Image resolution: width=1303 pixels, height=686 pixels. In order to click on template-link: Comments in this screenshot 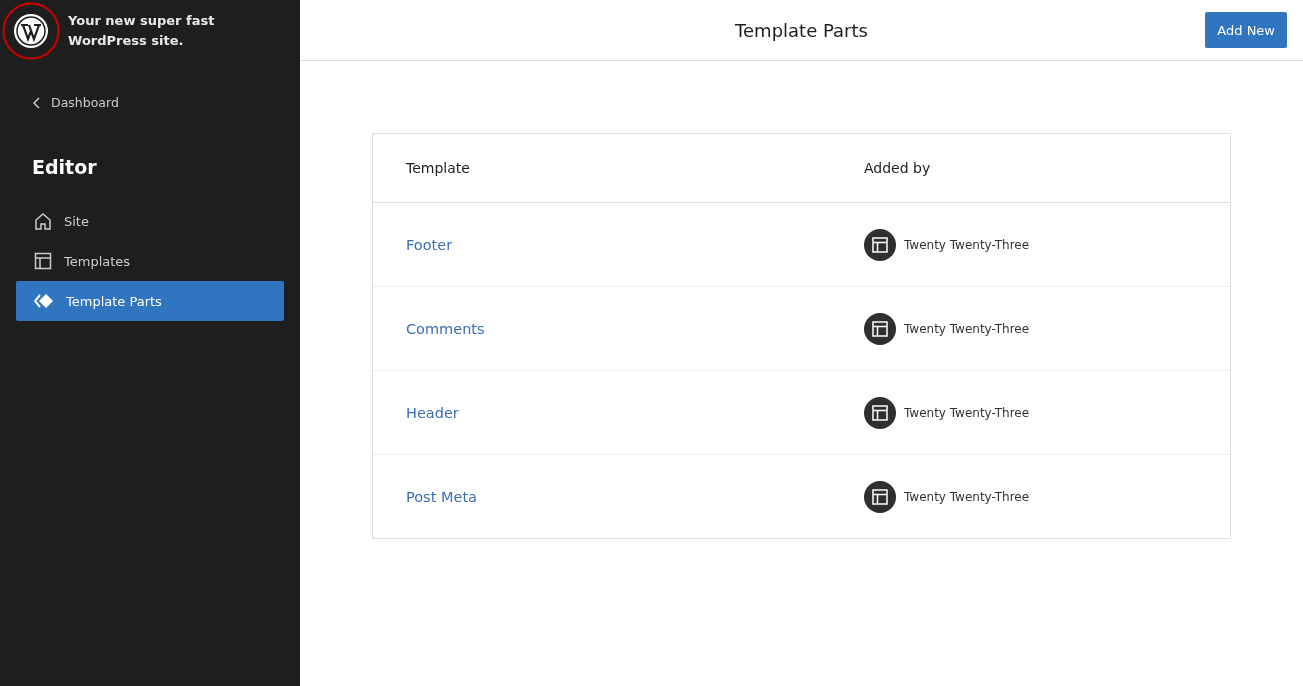, I will do `click(635, 328)`.